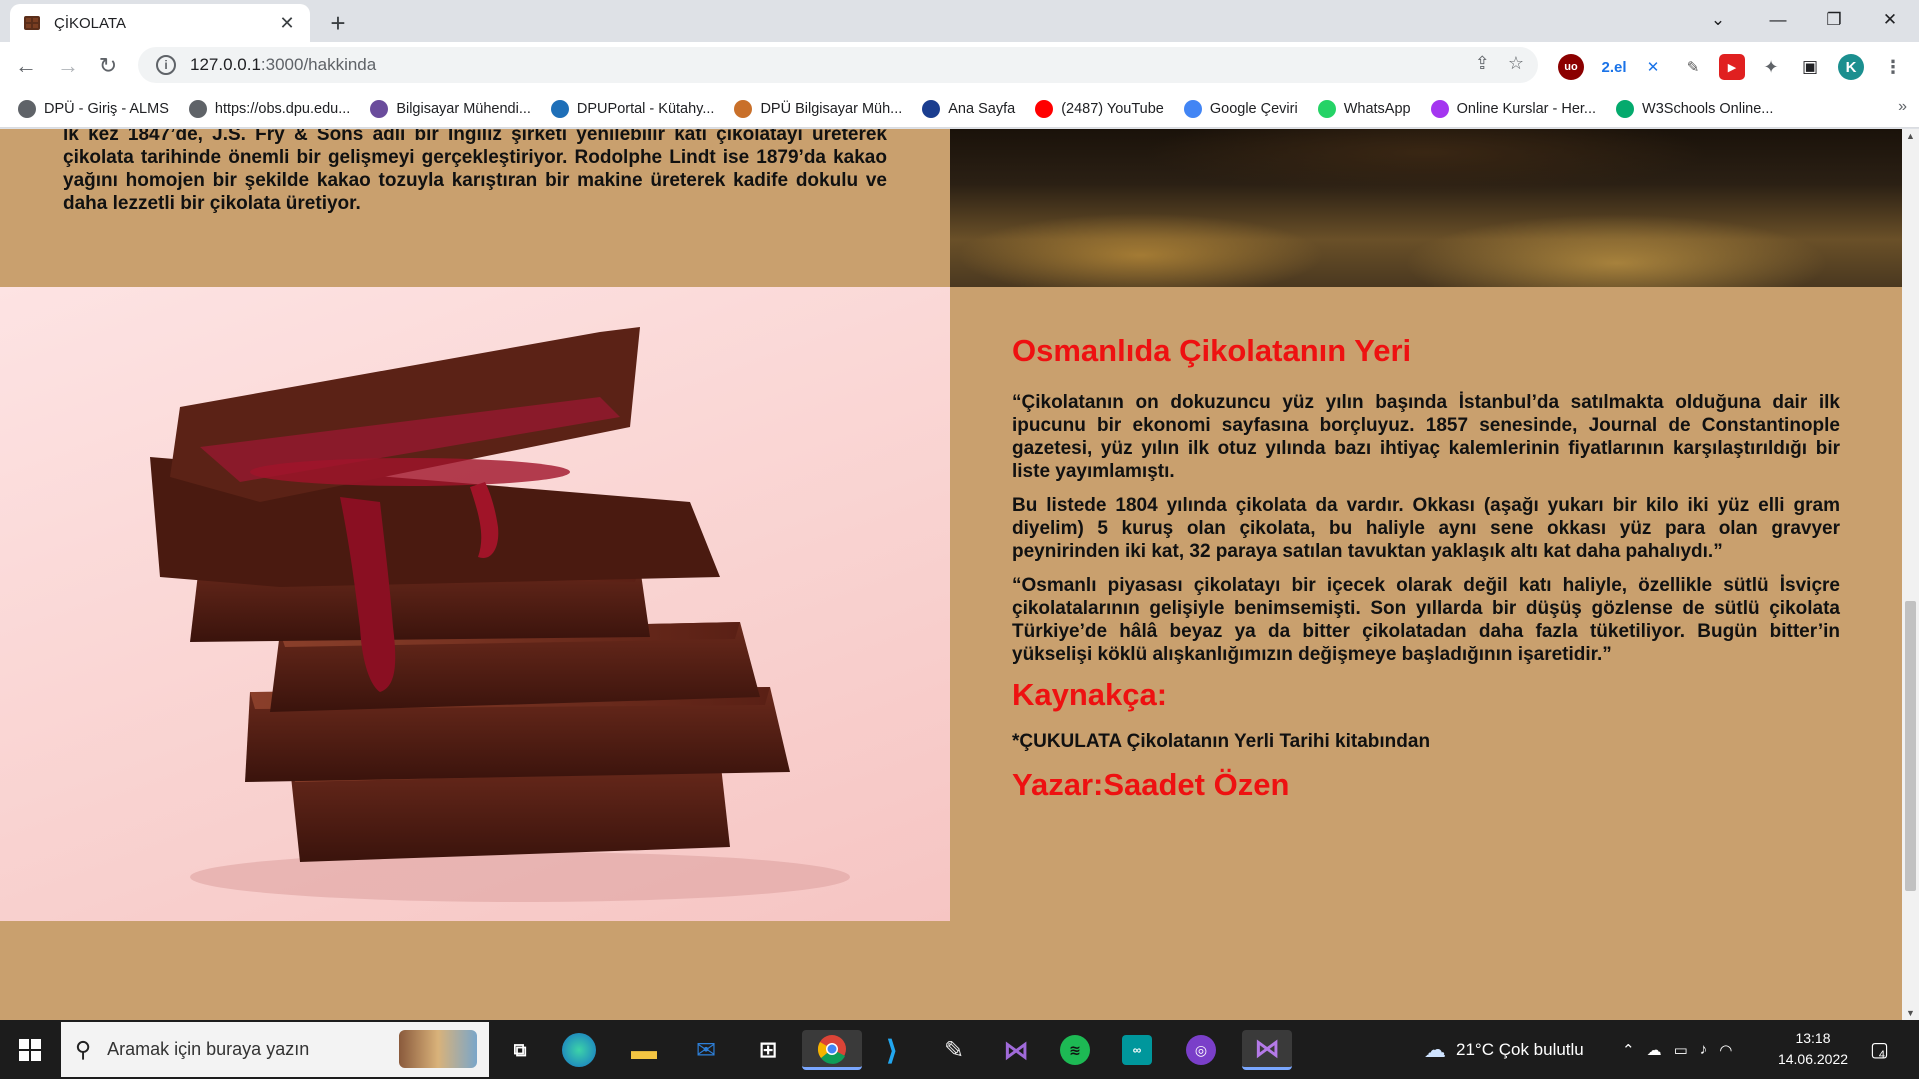  Describe the element at coordinates (438, 1049) in the screenshot. I see `search-highlight-icon` at that location.